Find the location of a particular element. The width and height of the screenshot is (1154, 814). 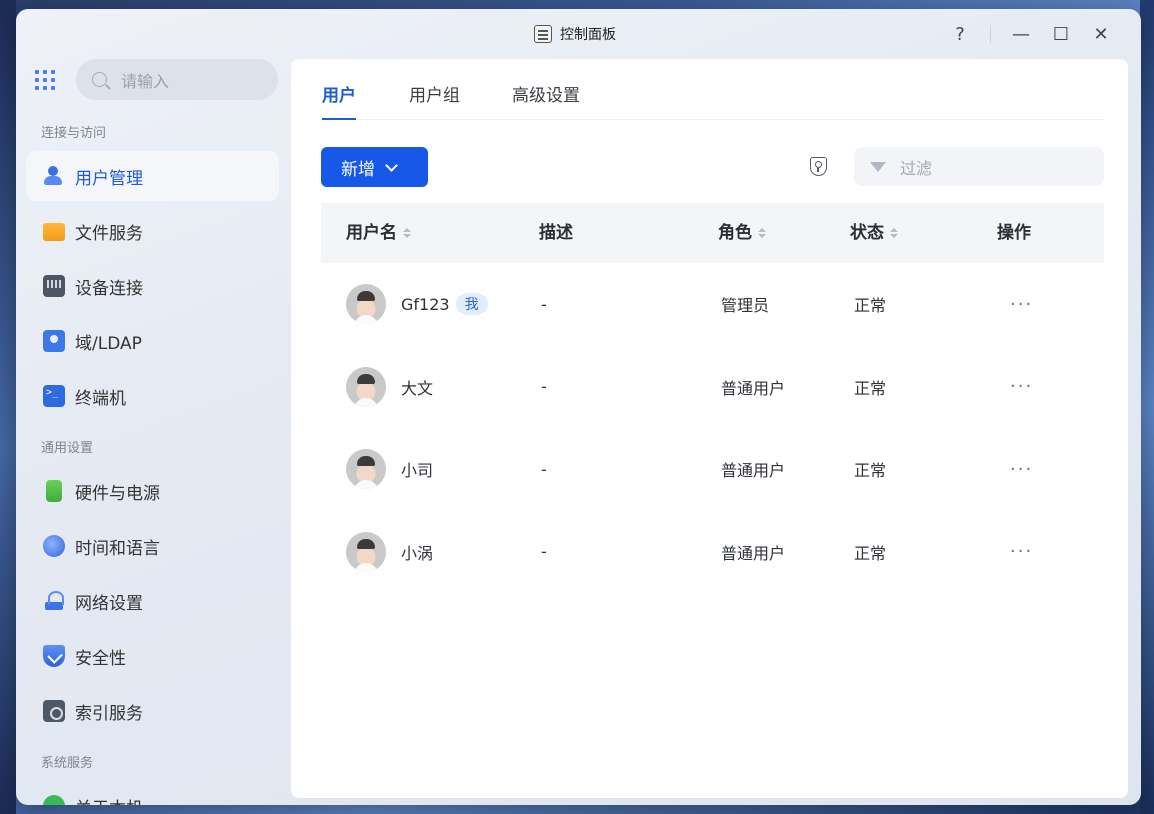

username-text: 大文 is located at coordinates (417, 388).